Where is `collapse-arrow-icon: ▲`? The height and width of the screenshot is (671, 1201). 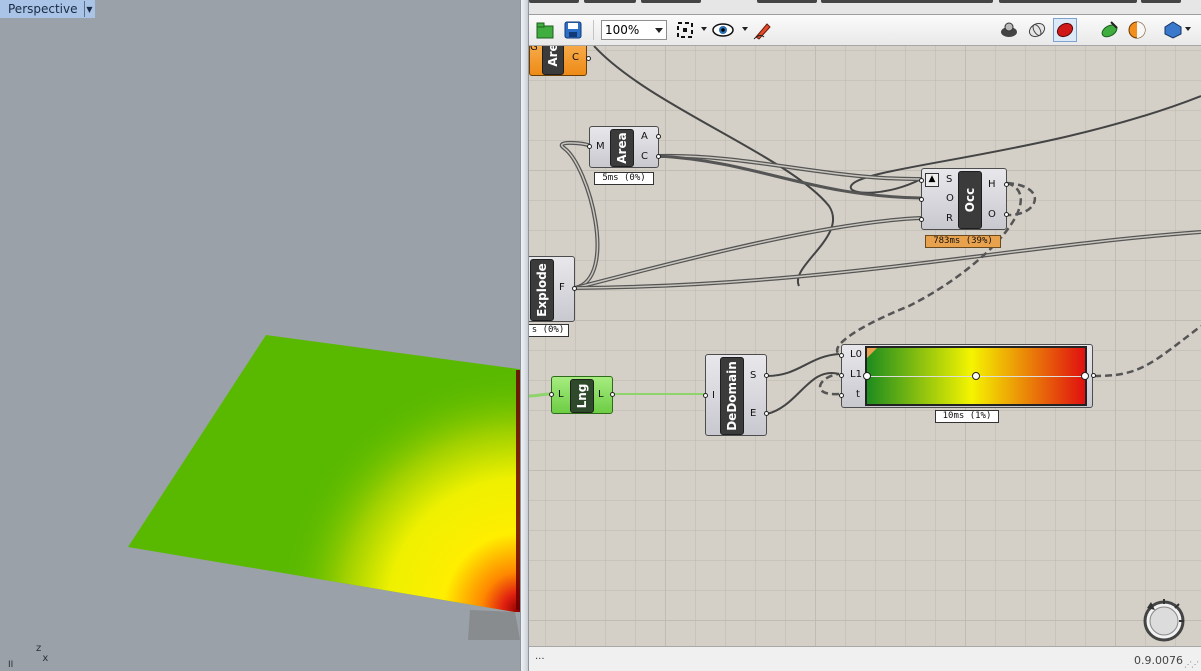 collapse-arrow-icon: ▲ is located at coordinates (932, 180).